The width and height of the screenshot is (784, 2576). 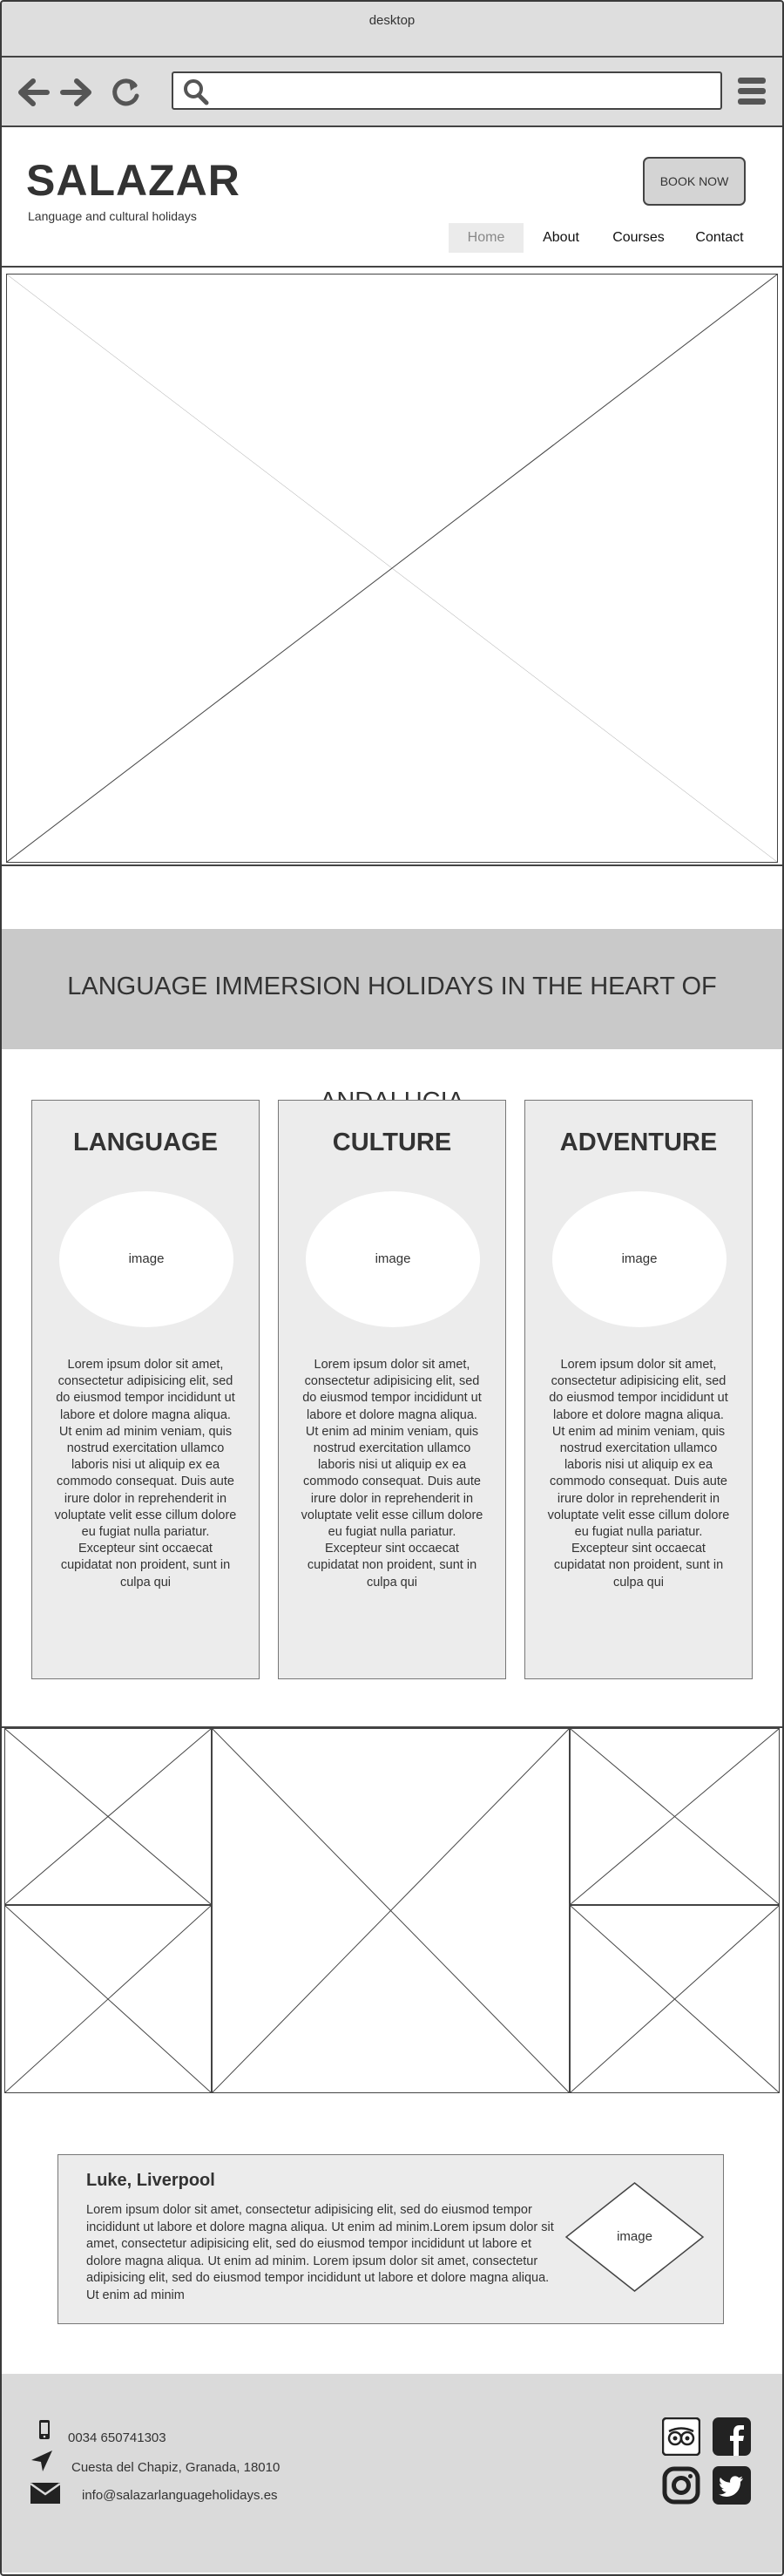 What do you see at coordinates (752, 91) in the screenshot?
I see `hamburger-menu-icon` at bounding box center [752, 91].